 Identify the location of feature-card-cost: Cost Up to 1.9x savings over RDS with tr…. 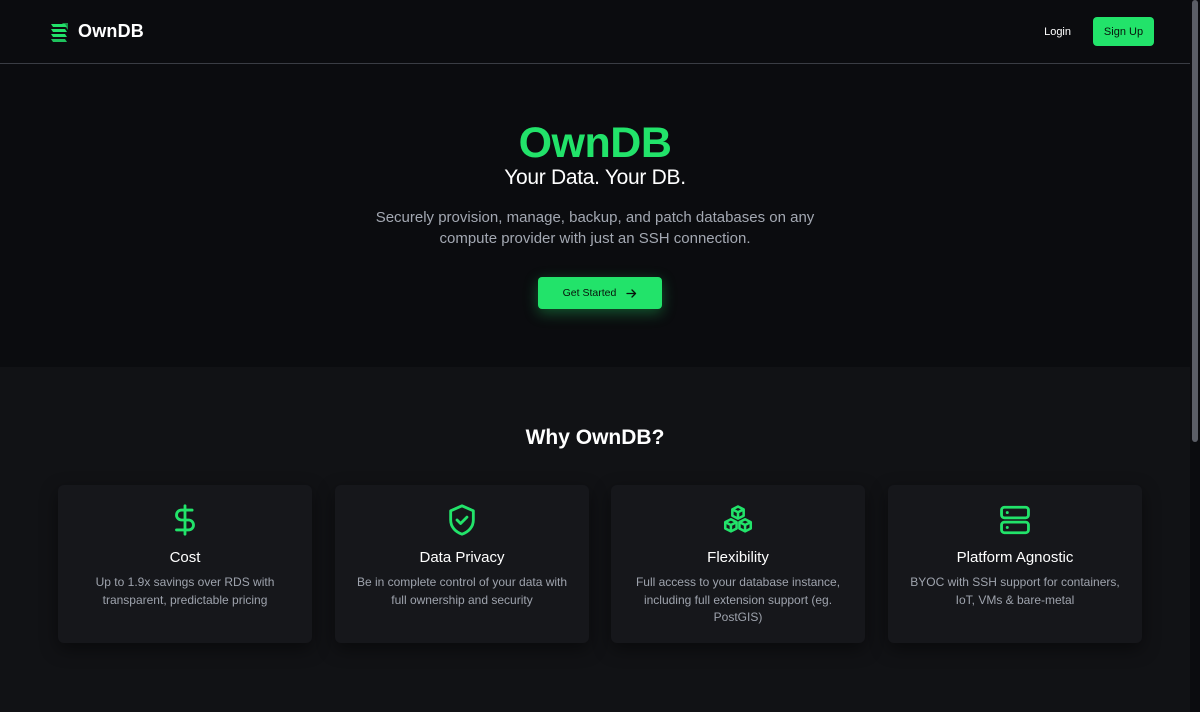
(185, 564).